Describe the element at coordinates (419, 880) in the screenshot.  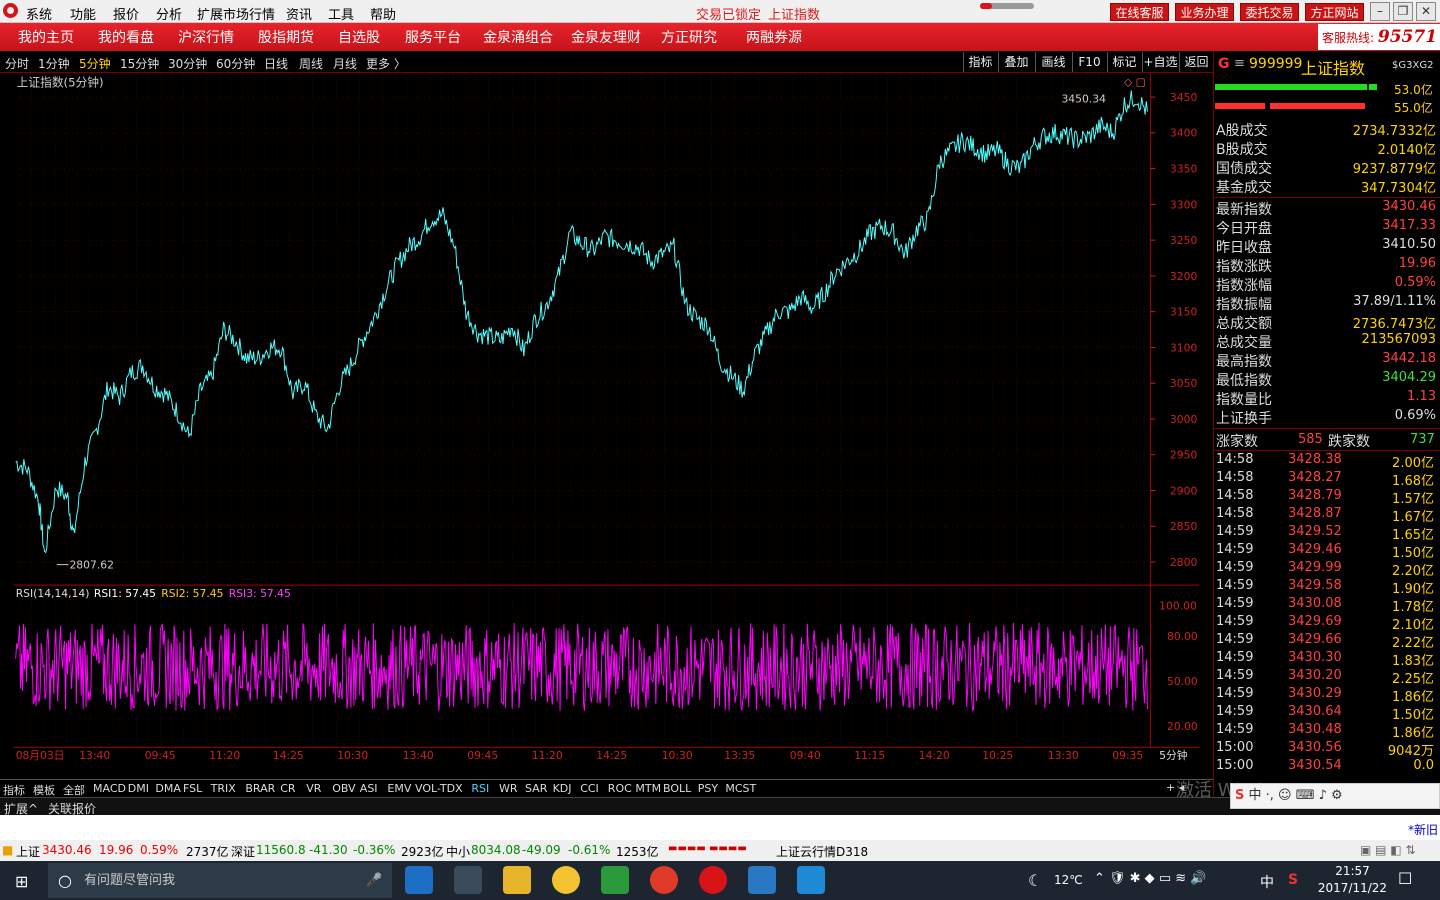
I see `edge-icon` at that location.